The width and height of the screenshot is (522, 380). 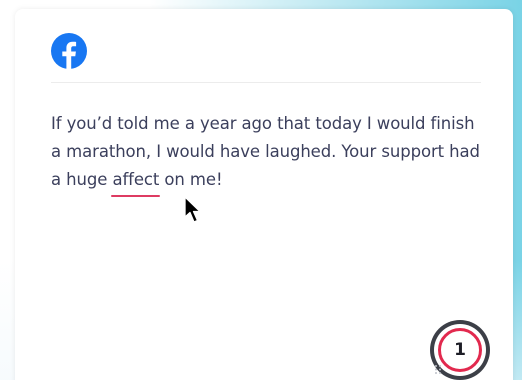 What do you see at coordinates (266, 82) in the screenshot?
I see `divider` at bounding box center [266, 82].